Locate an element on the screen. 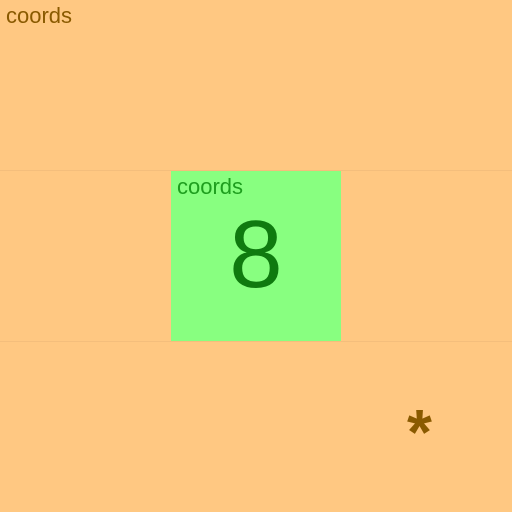  page-label: coords is located at coordinates (39, 15).